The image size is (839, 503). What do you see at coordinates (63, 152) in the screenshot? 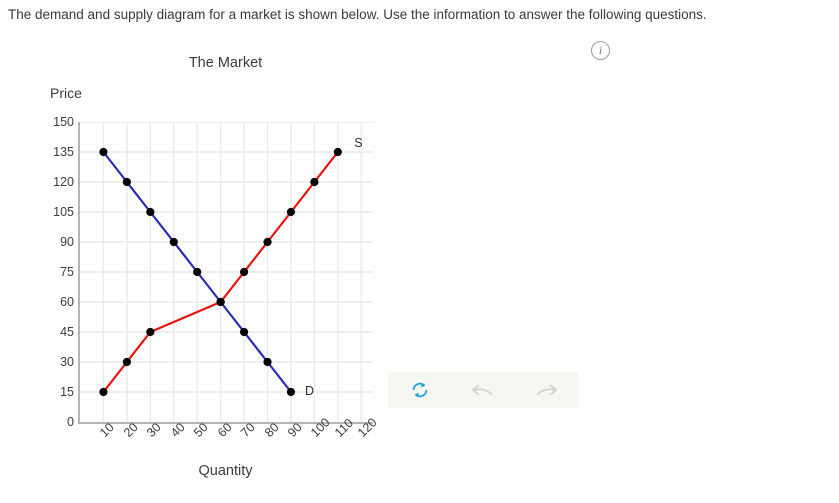
I see `y-tick-label: 135` at bounding box center [63, 152].